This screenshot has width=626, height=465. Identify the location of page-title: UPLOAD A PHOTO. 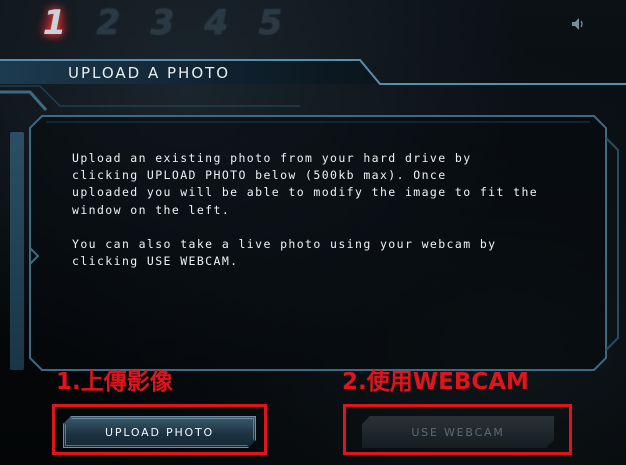
(149, 73).